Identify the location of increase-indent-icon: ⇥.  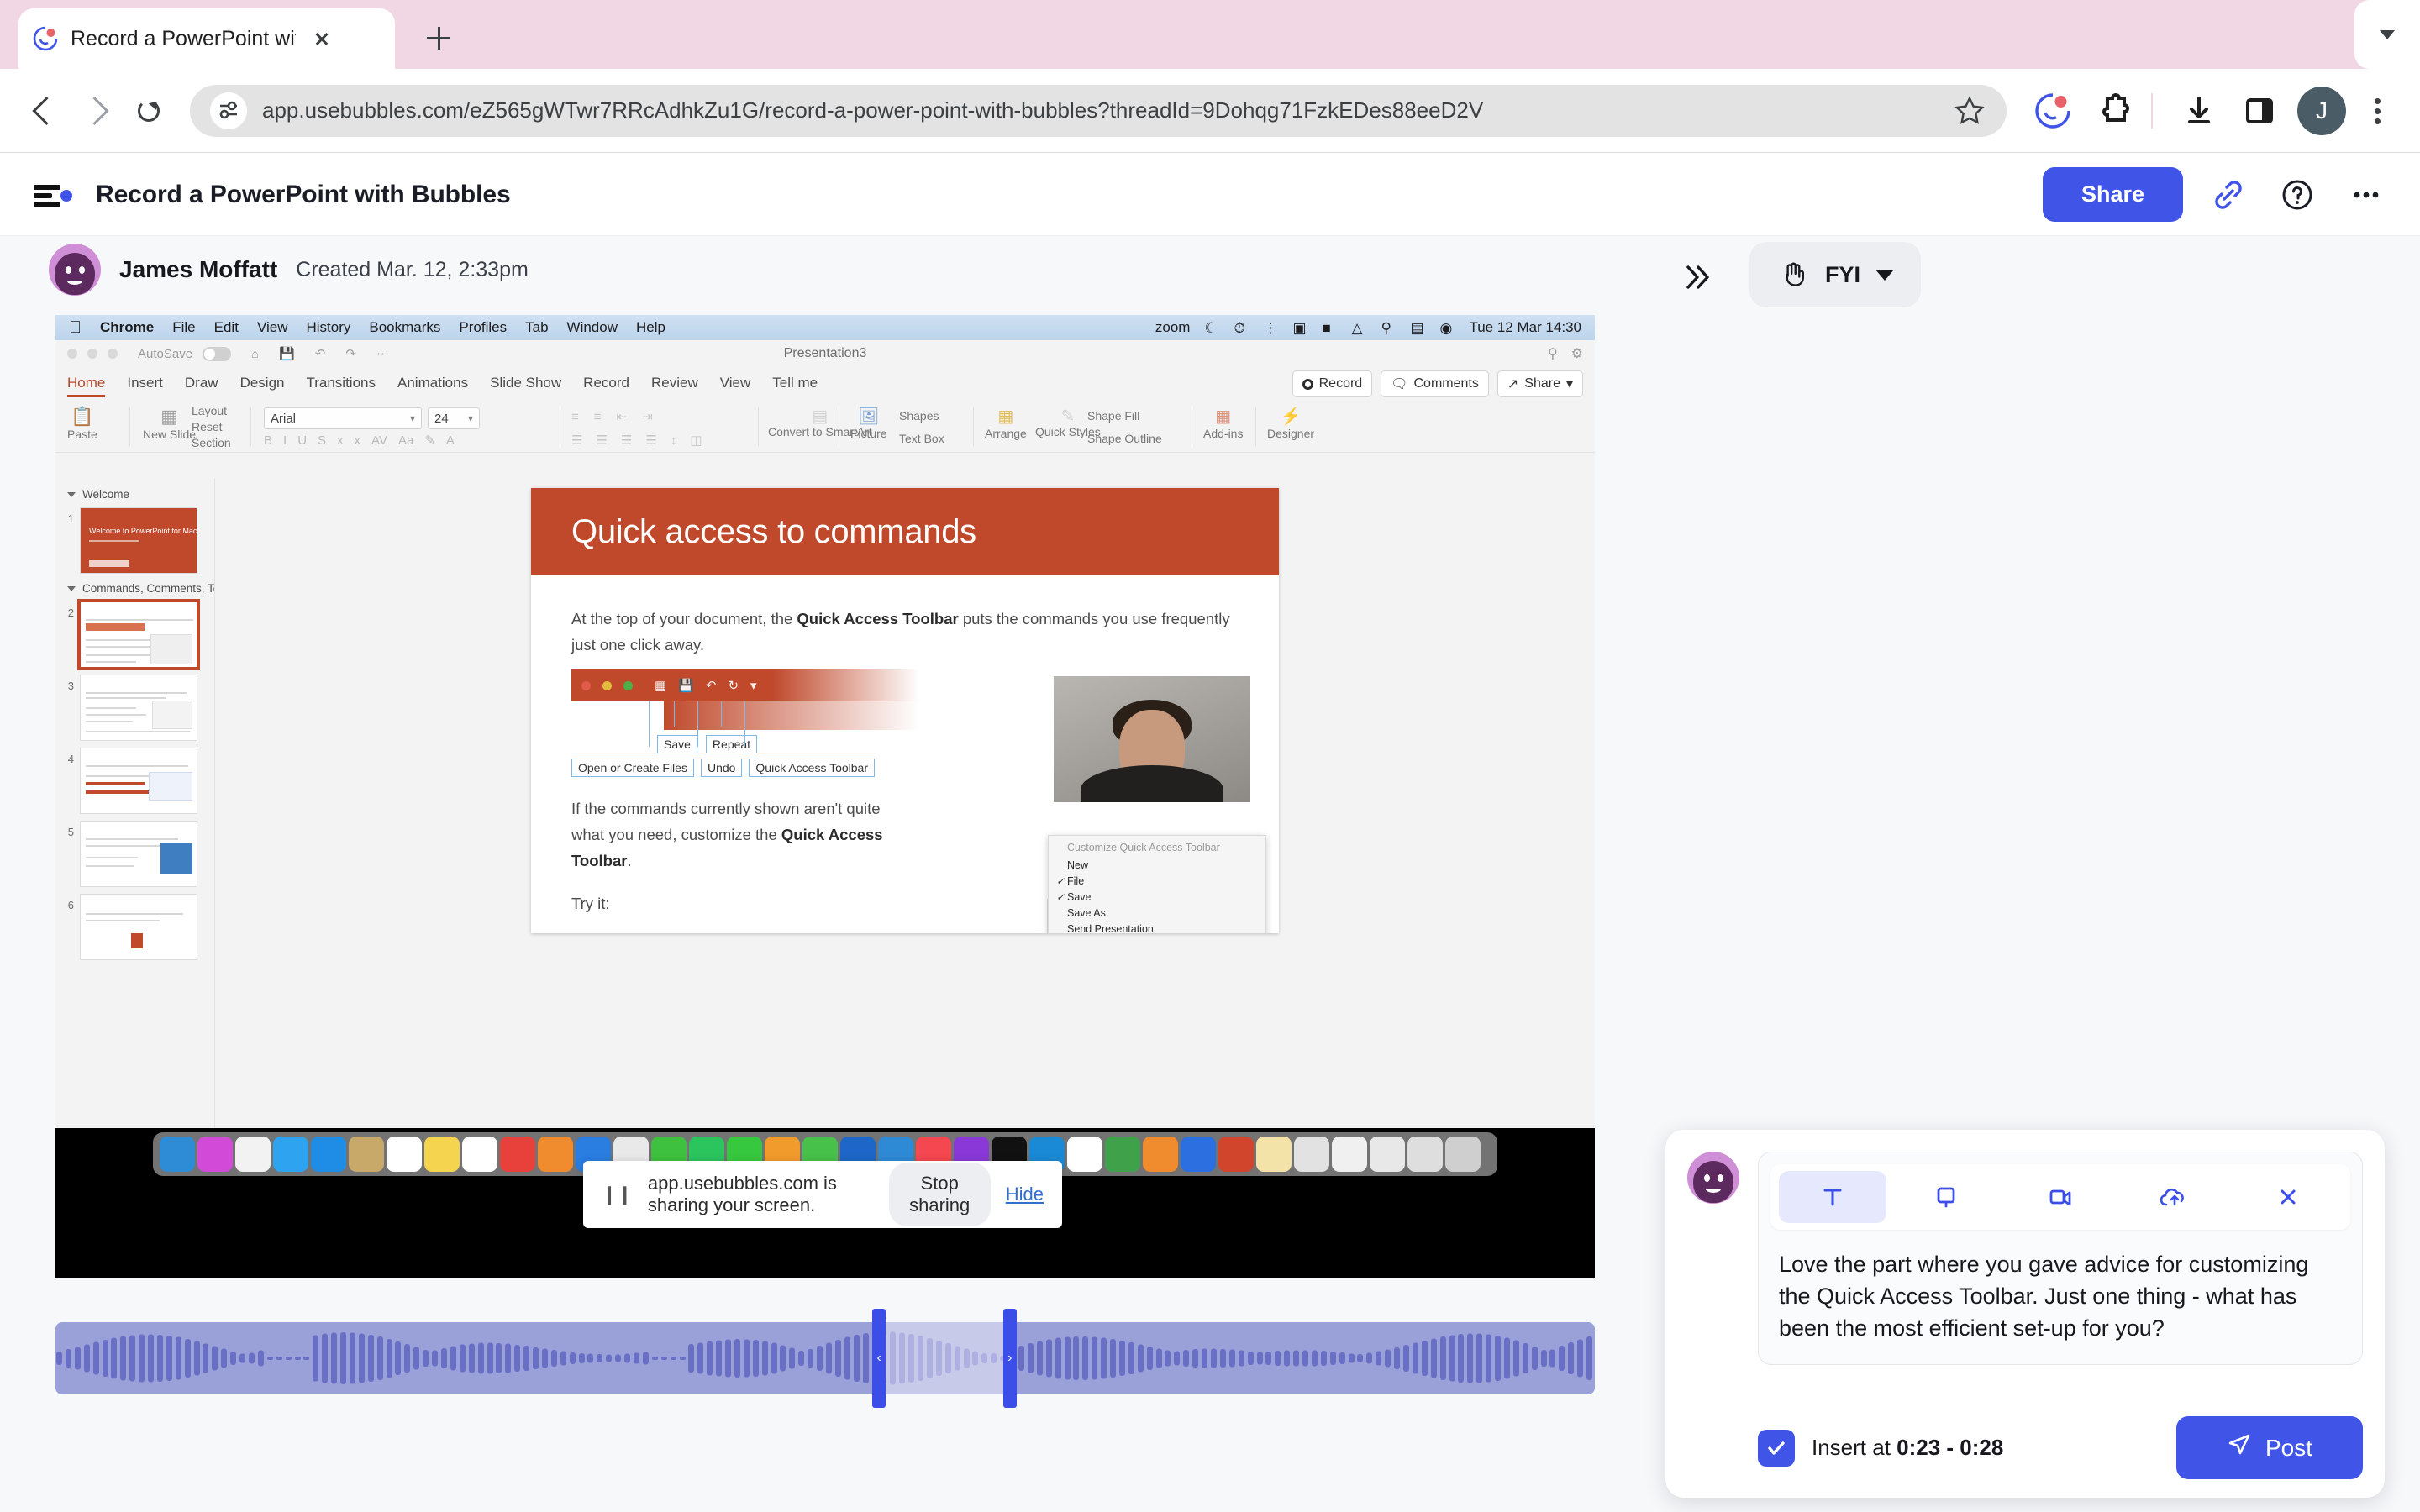
(647, 416).